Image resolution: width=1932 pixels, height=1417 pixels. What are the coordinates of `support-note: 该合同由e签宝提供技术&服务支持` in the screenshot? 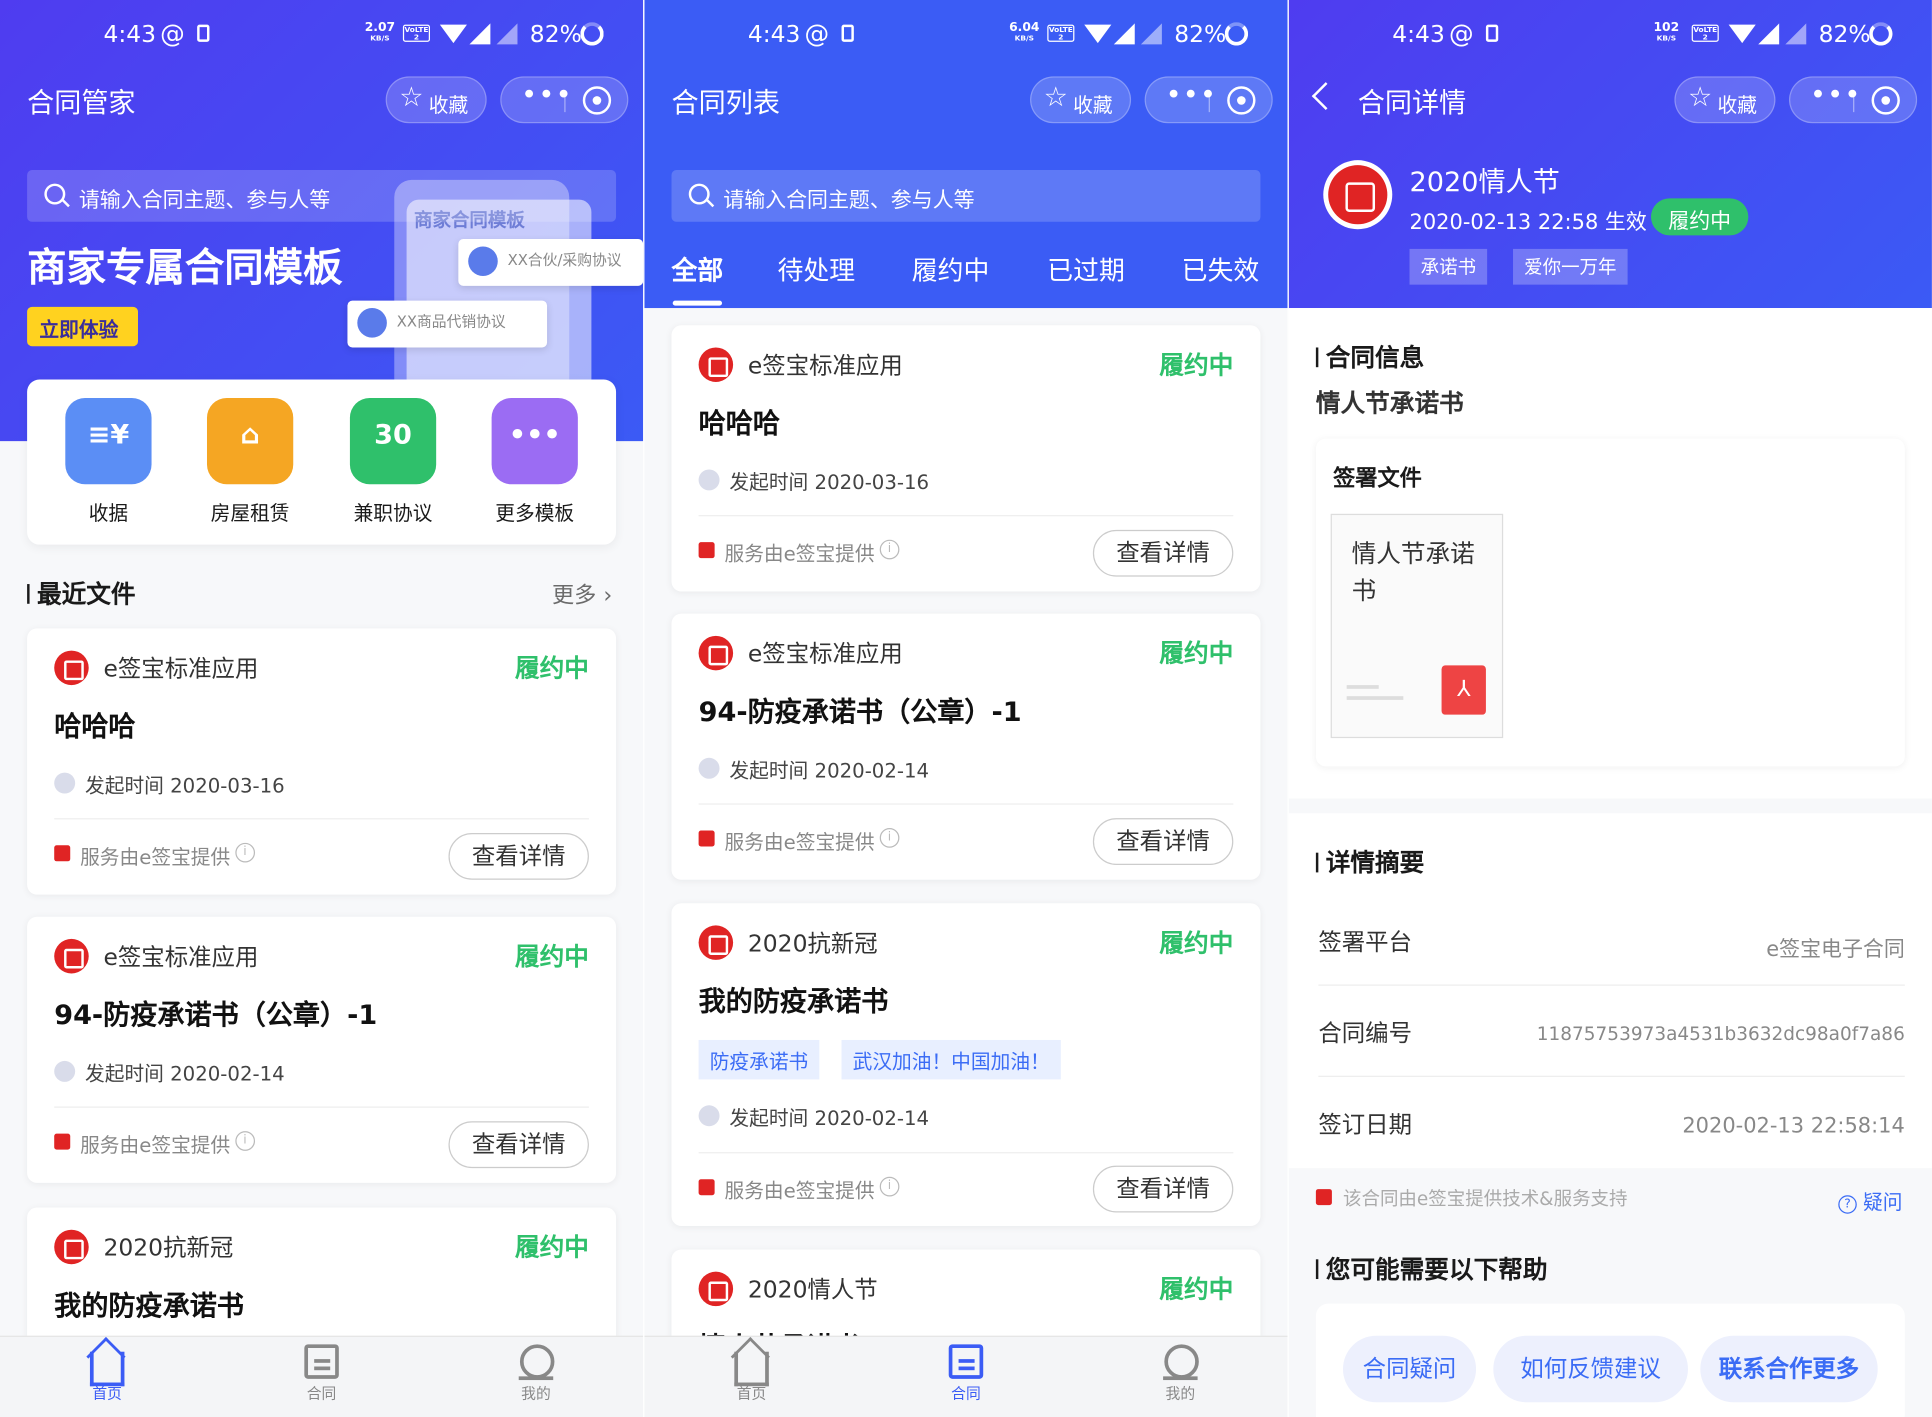 It's located at (1471, 1198).